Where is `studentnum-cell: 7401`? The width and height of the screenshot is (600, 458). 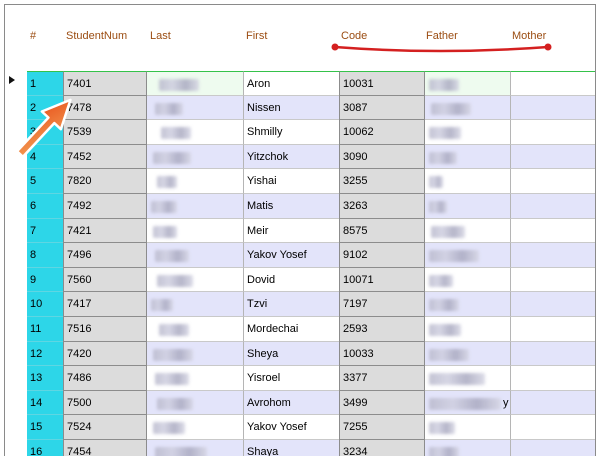 studentnum-cell: 7401 is located at coordinates (105, 83).